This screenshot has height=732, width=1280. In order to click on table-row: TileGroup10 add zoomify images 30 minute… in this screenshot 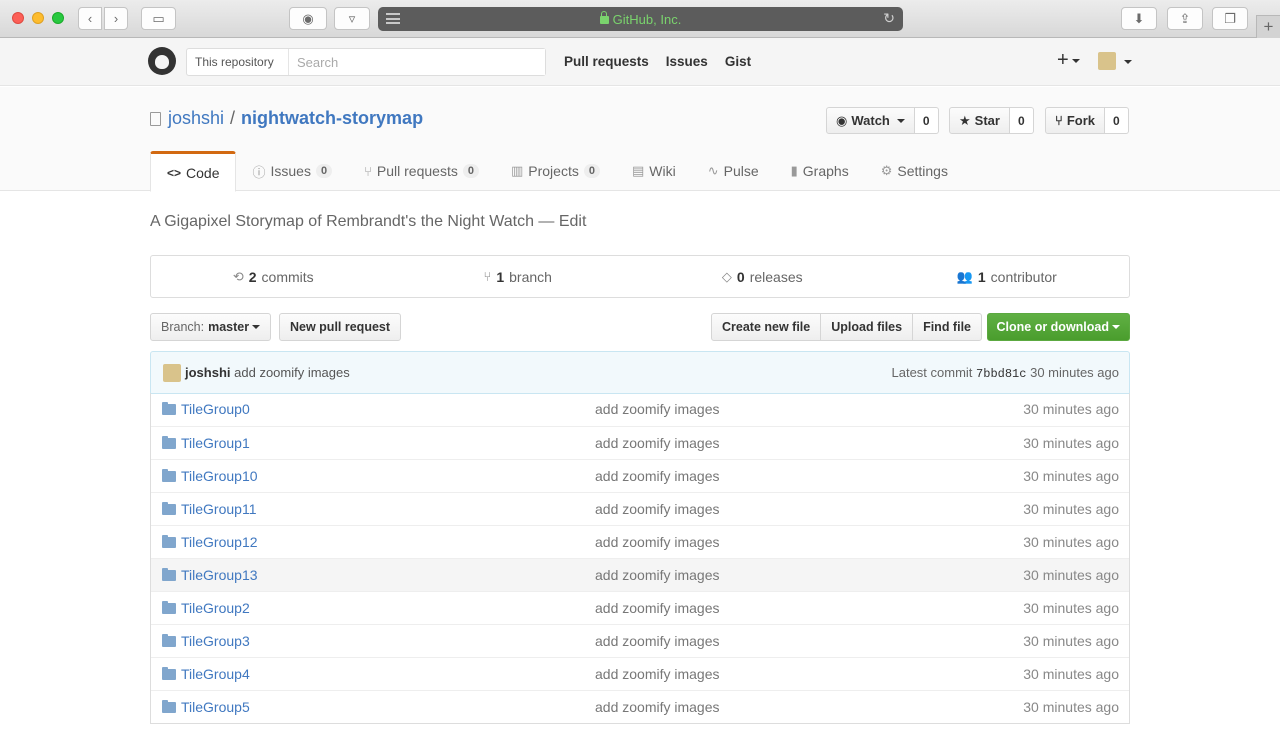, I will do `click(640, 475)`.